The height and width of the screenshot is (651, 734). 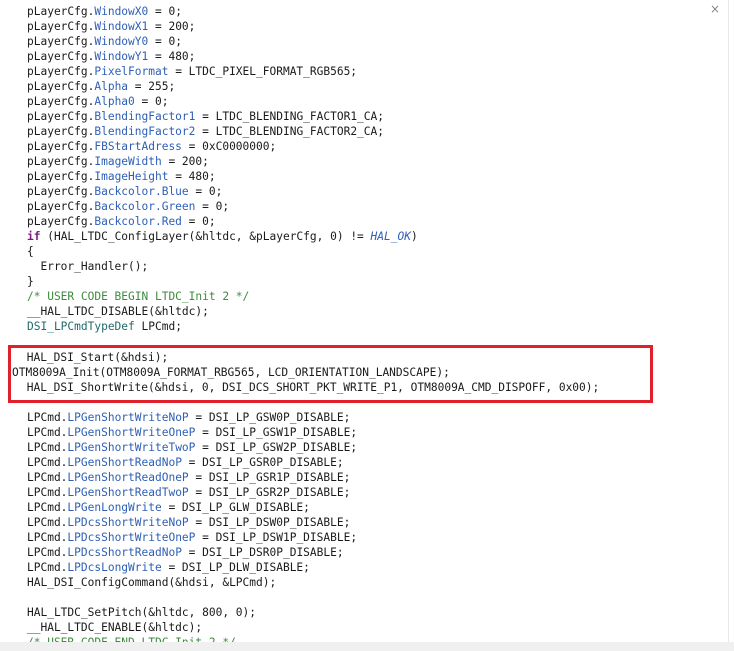 What do you see at coordinates (152, 582) in the screenshot?
I see `code-line-config-command: HAL_DSI_ConfigCommand(&hdsi, &LPCmd);` at bounding box center [152, 582].